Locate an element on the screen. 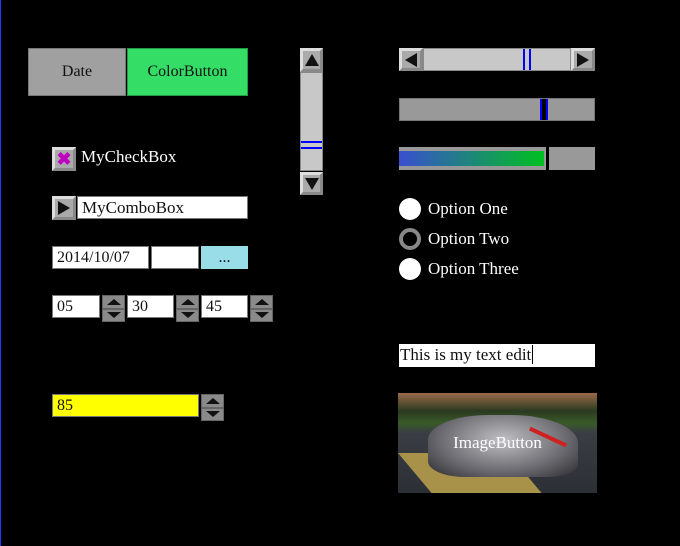 This screenshot has width=680, height=546. color-button: ColorButton is located at coordinates (187, 72).